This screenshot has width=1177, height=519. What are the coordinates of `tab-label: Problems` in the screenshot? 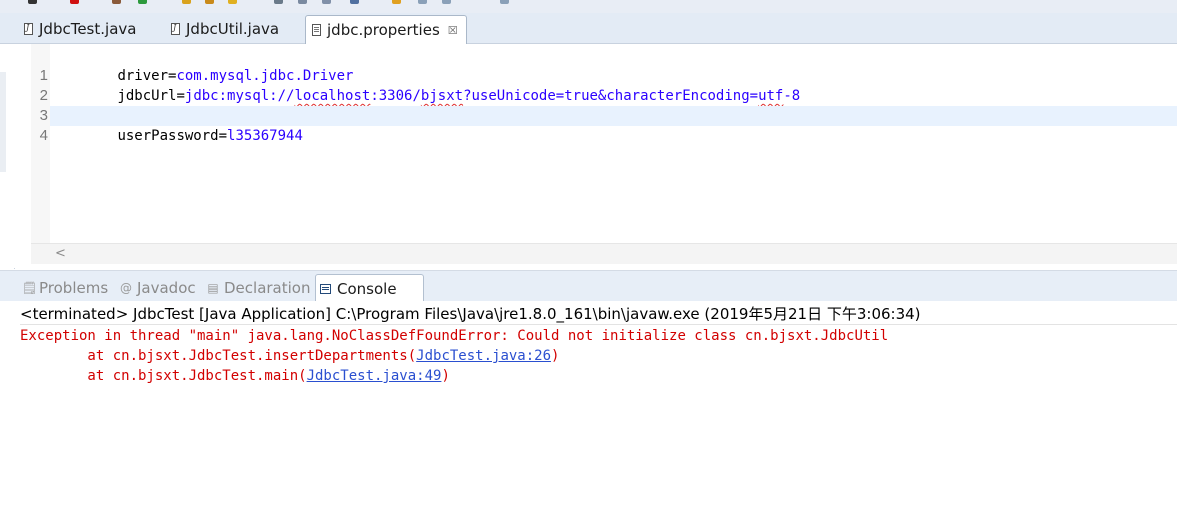 It's located at (74, 287).